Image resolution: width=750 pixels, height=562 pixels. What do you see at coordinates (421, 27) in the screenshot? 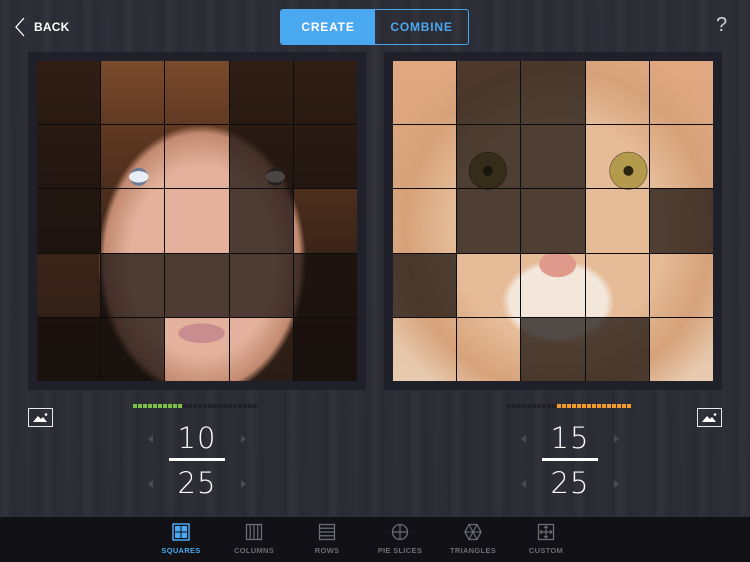
I see `tab-combine: COMBINE` at bounding box center [421, 27].